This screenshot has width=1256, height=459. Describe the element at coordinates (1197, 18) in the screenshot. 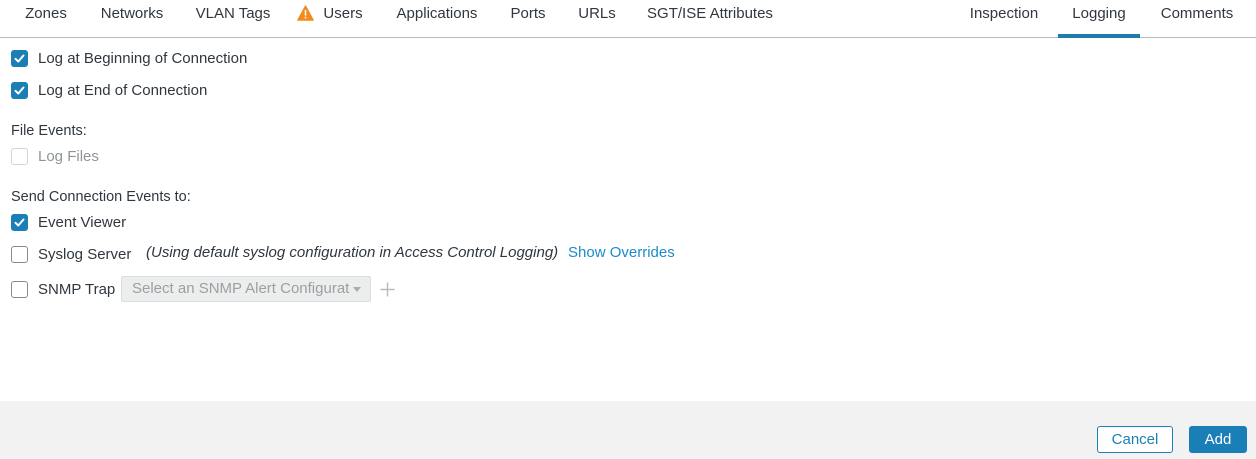

I see `tab-comments: Comments` at that location.